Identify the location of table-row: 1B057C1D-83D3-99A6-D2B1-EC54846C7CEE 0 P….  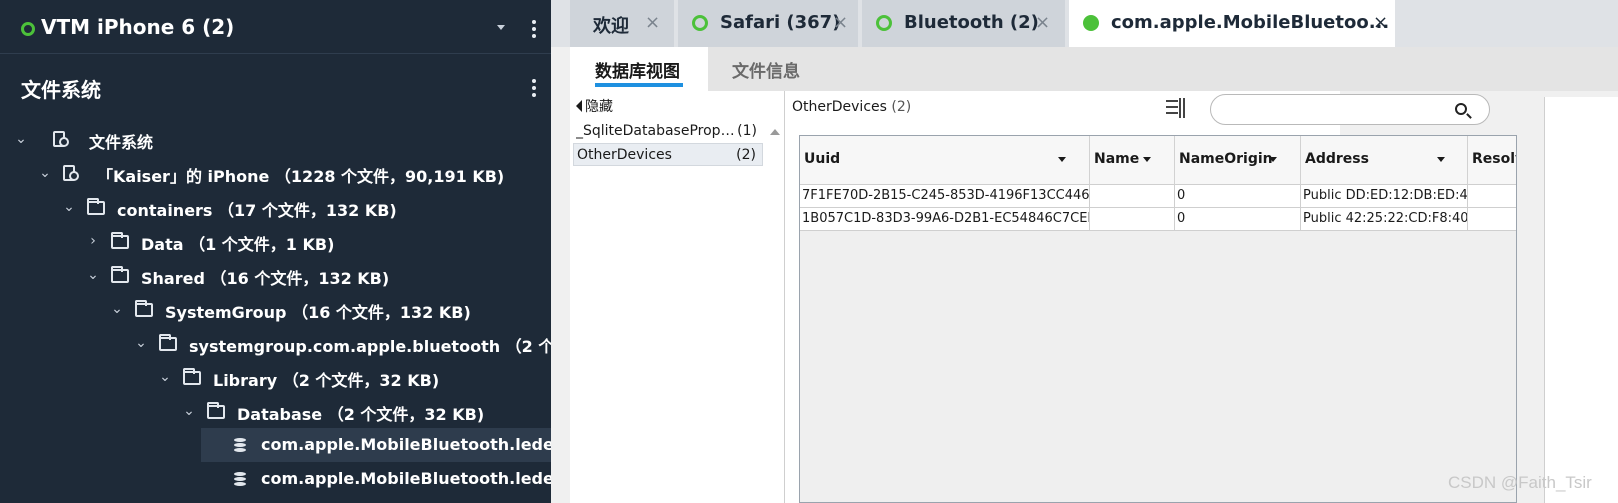
(1158, 219).